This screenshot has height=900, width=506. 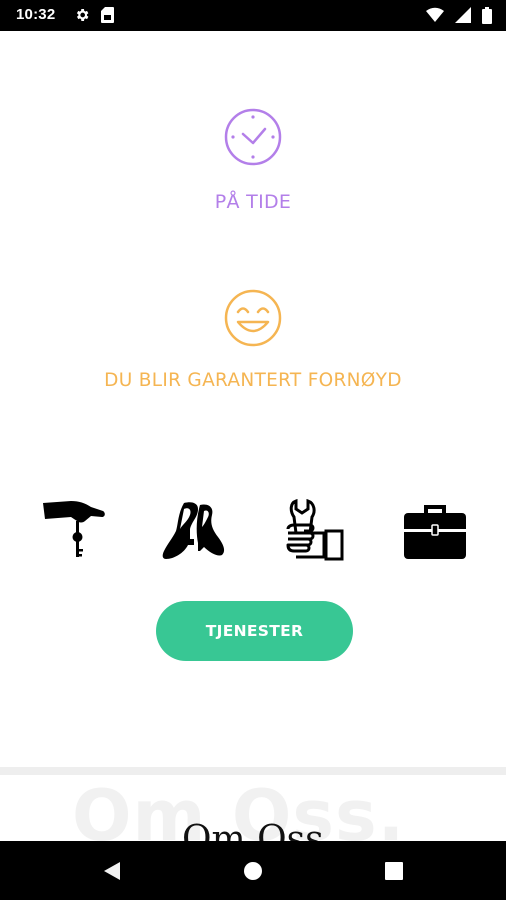 What do you see at coordinates (253, 202) in the screenshot?
I see `feature-title: PÅ TIDE` at bounding box center [253, 202].